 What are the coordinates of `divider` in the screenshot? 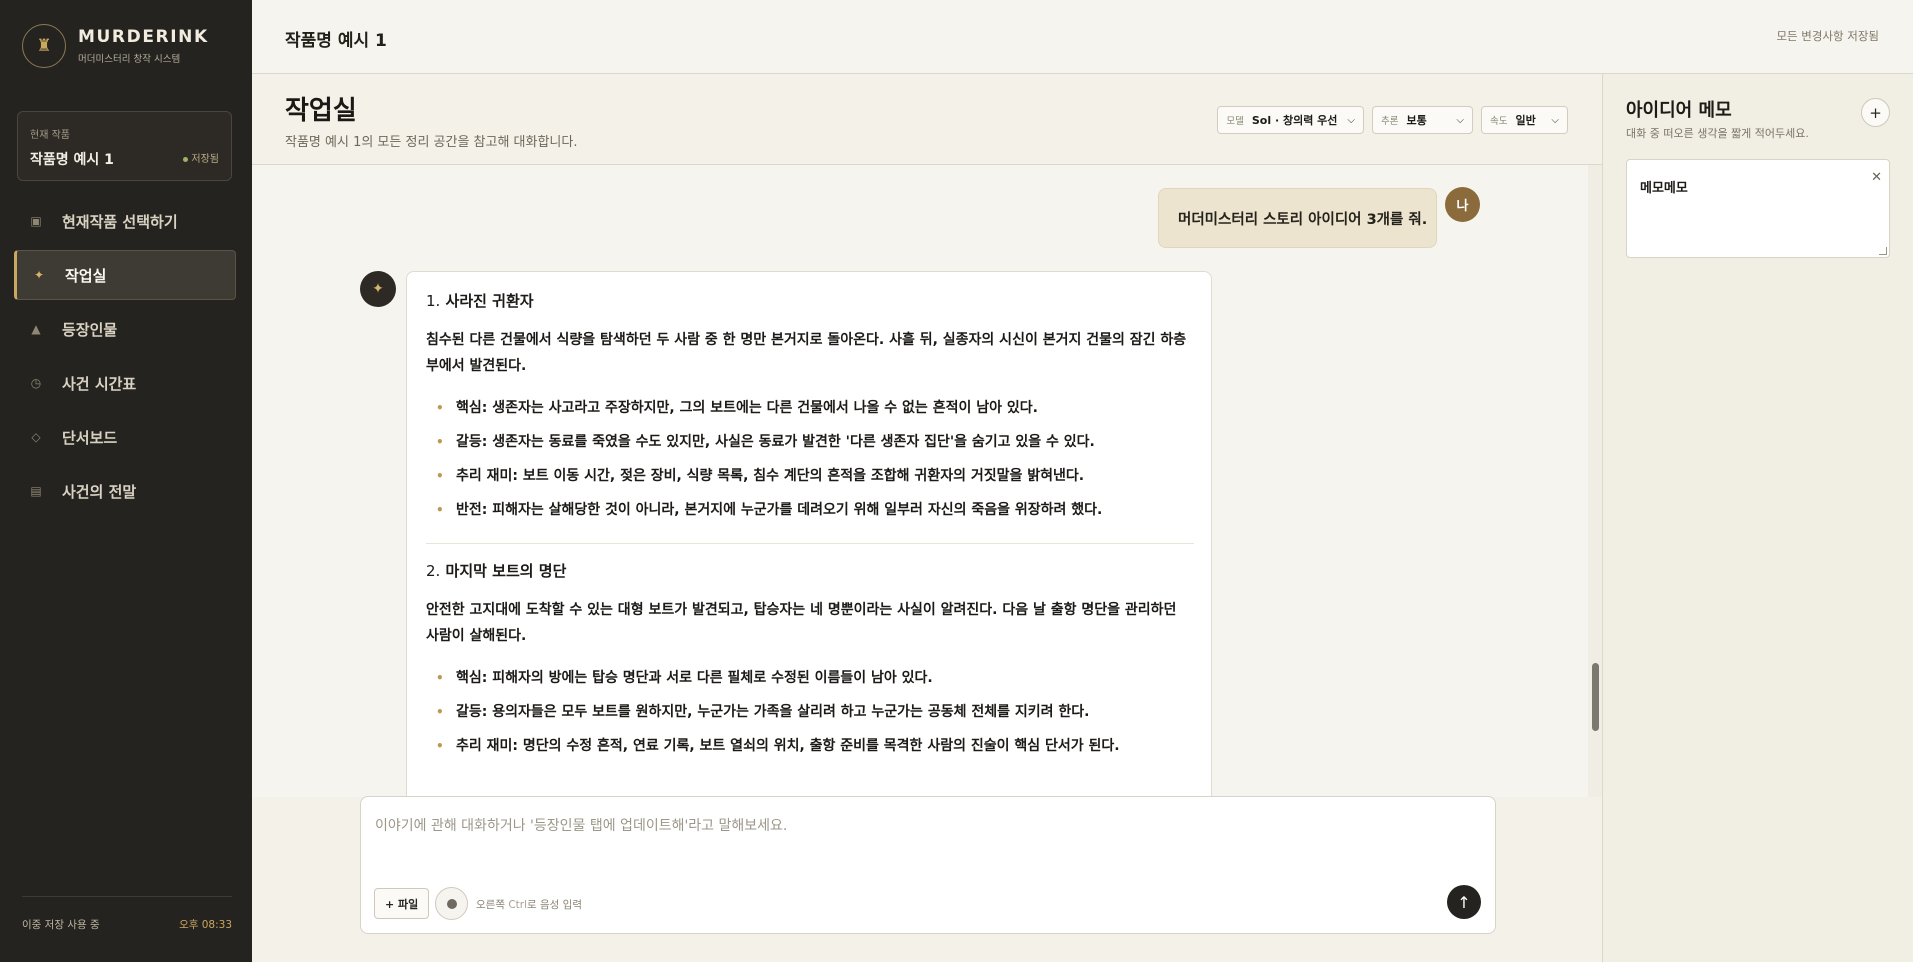 It's located at (810, 543).